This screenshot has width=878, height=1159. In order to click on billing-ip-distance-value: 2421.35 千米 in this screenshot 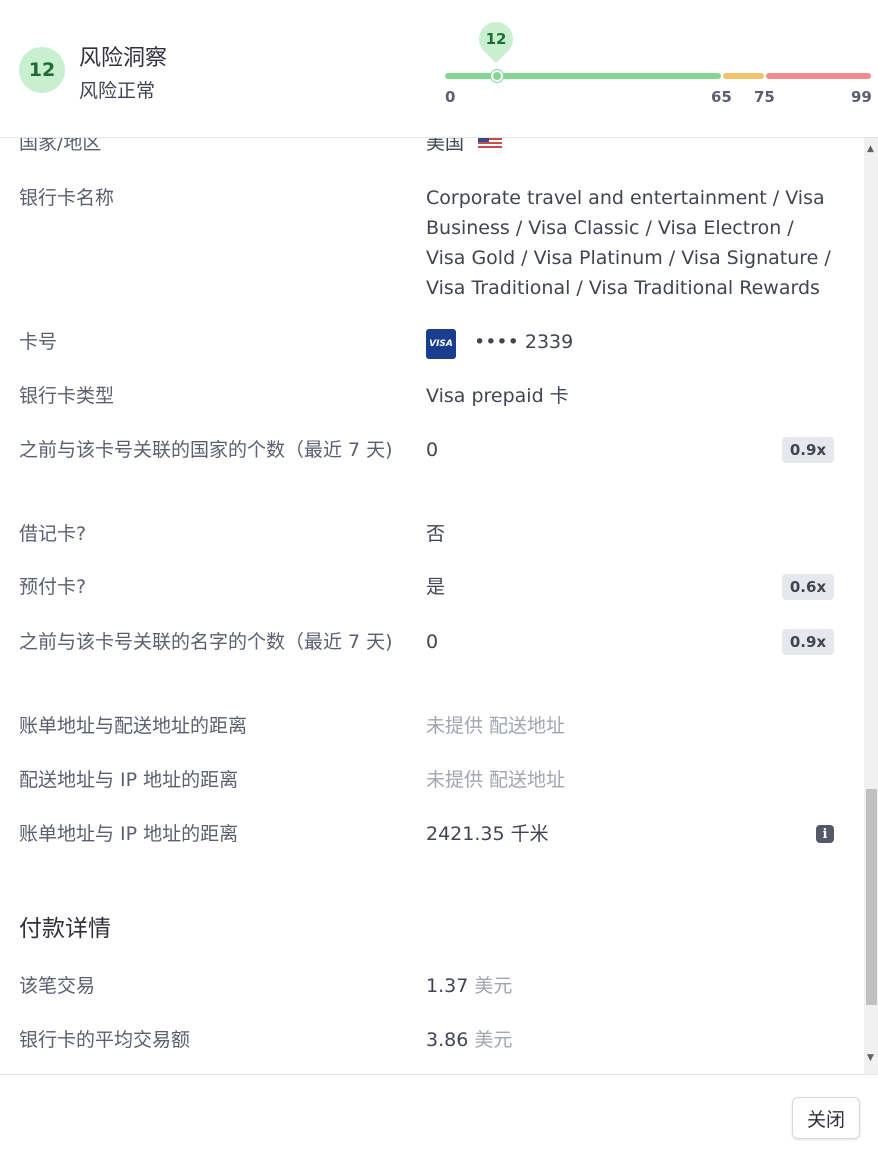, I will do `click(487, 834)`.